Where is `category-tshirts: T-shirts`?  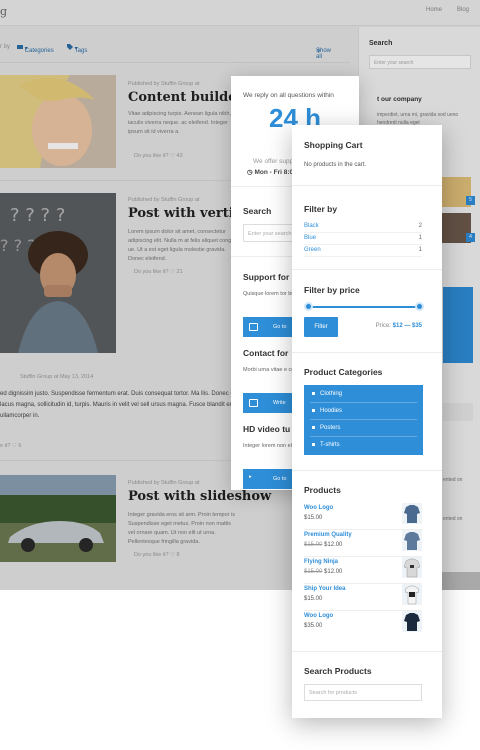
category-tshirts: T-shirts is located at coordinates (326, 445).